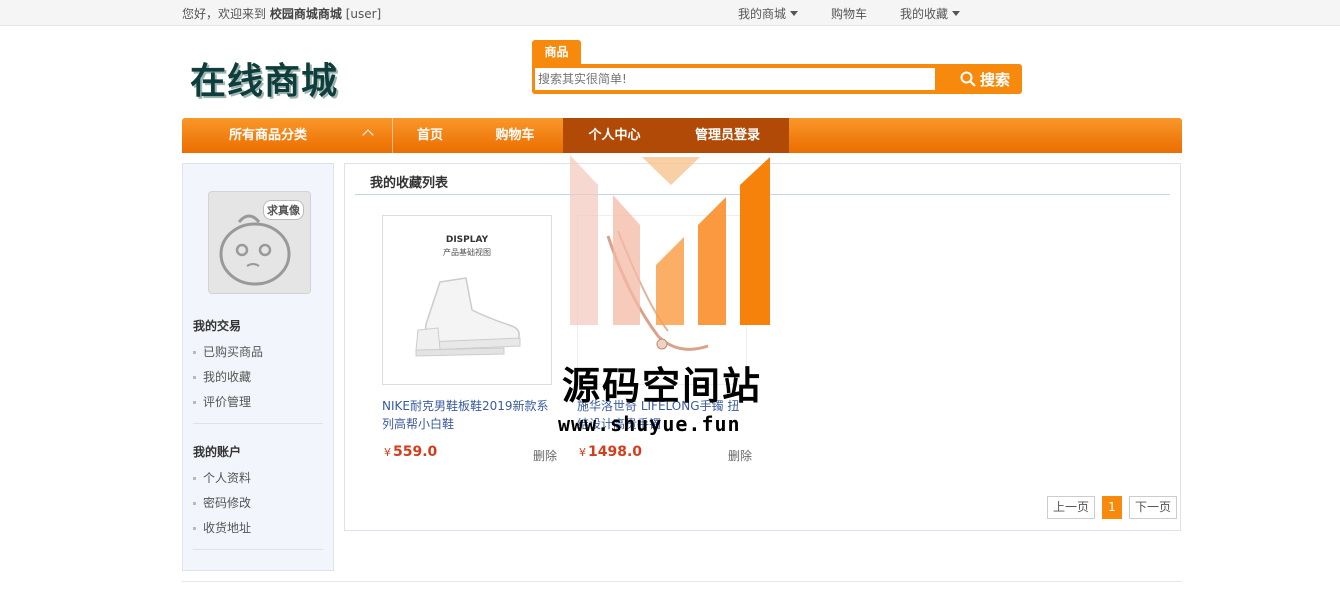  Describe the element at coordinates (468, 317) in the screenshot. I see `sneaker-illustration` at that location.